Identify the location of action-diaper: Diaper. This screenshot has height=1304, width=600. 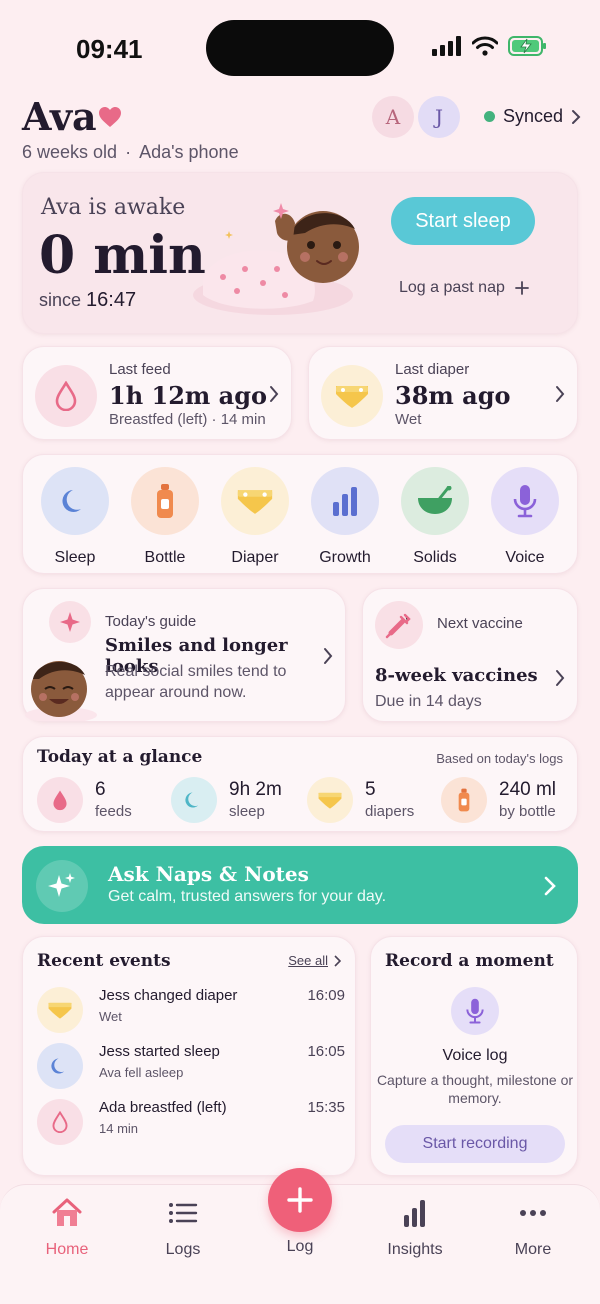
(255, 517).